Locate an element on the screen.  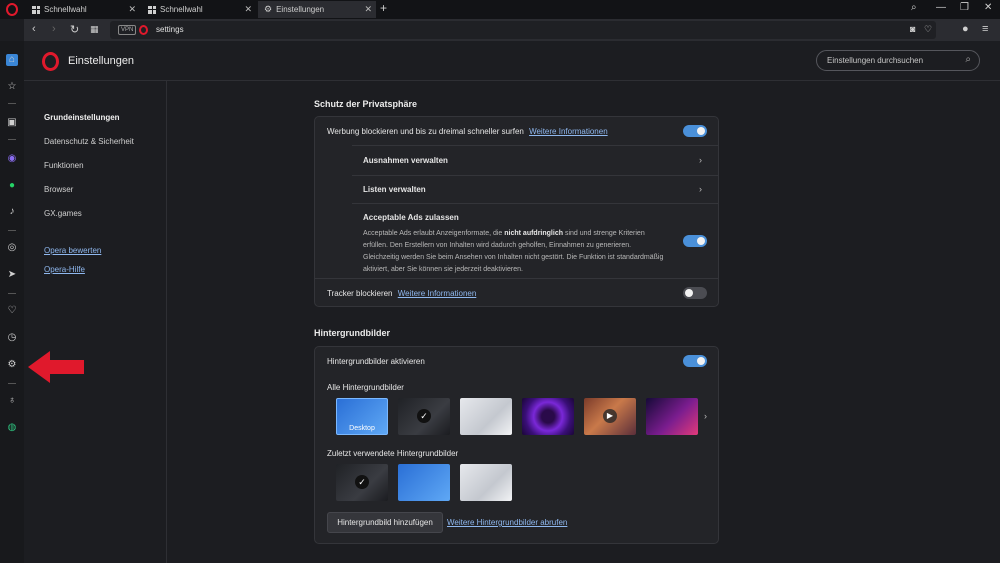
check-icon: ✓ is located at coordinates (424, 416).